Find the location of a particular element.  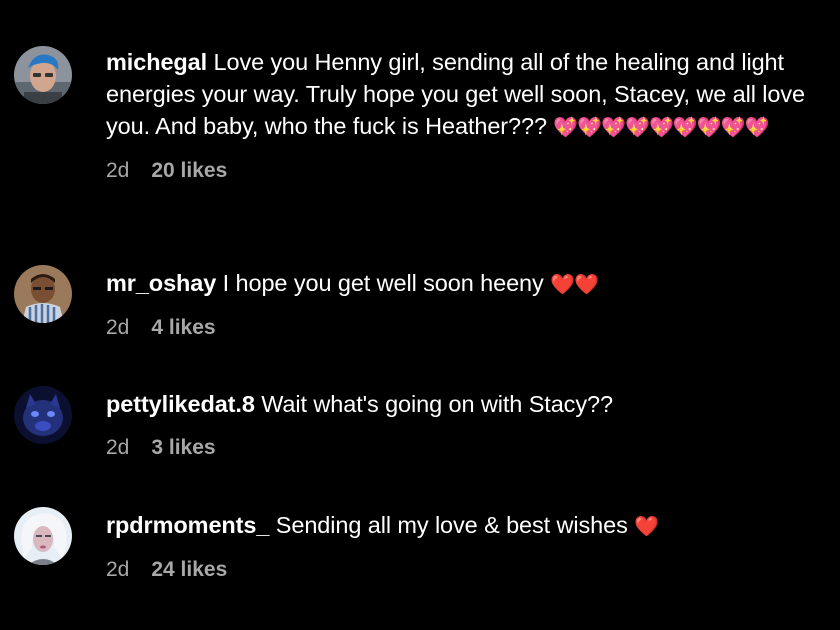

comment-meta: 2d 3 likes is located at coordinates (466, 448).